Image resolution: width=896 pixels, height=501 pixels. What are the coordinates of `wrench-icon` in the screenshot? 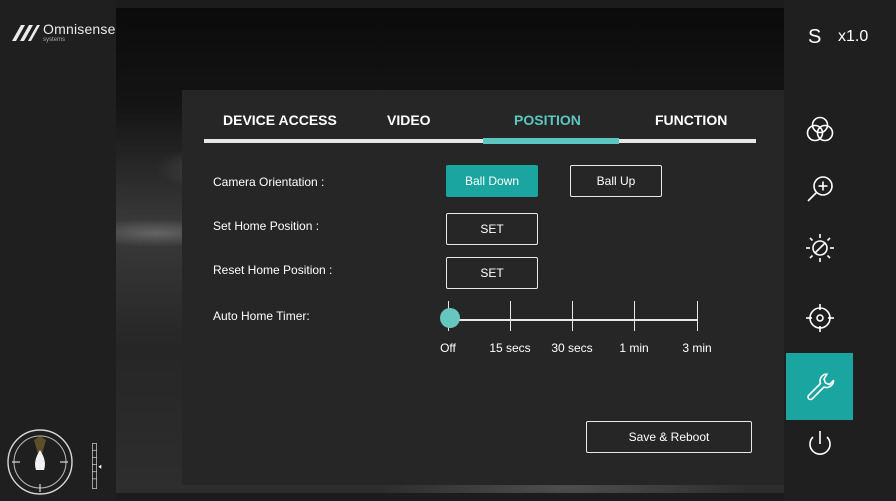 It's located at (820, 386).